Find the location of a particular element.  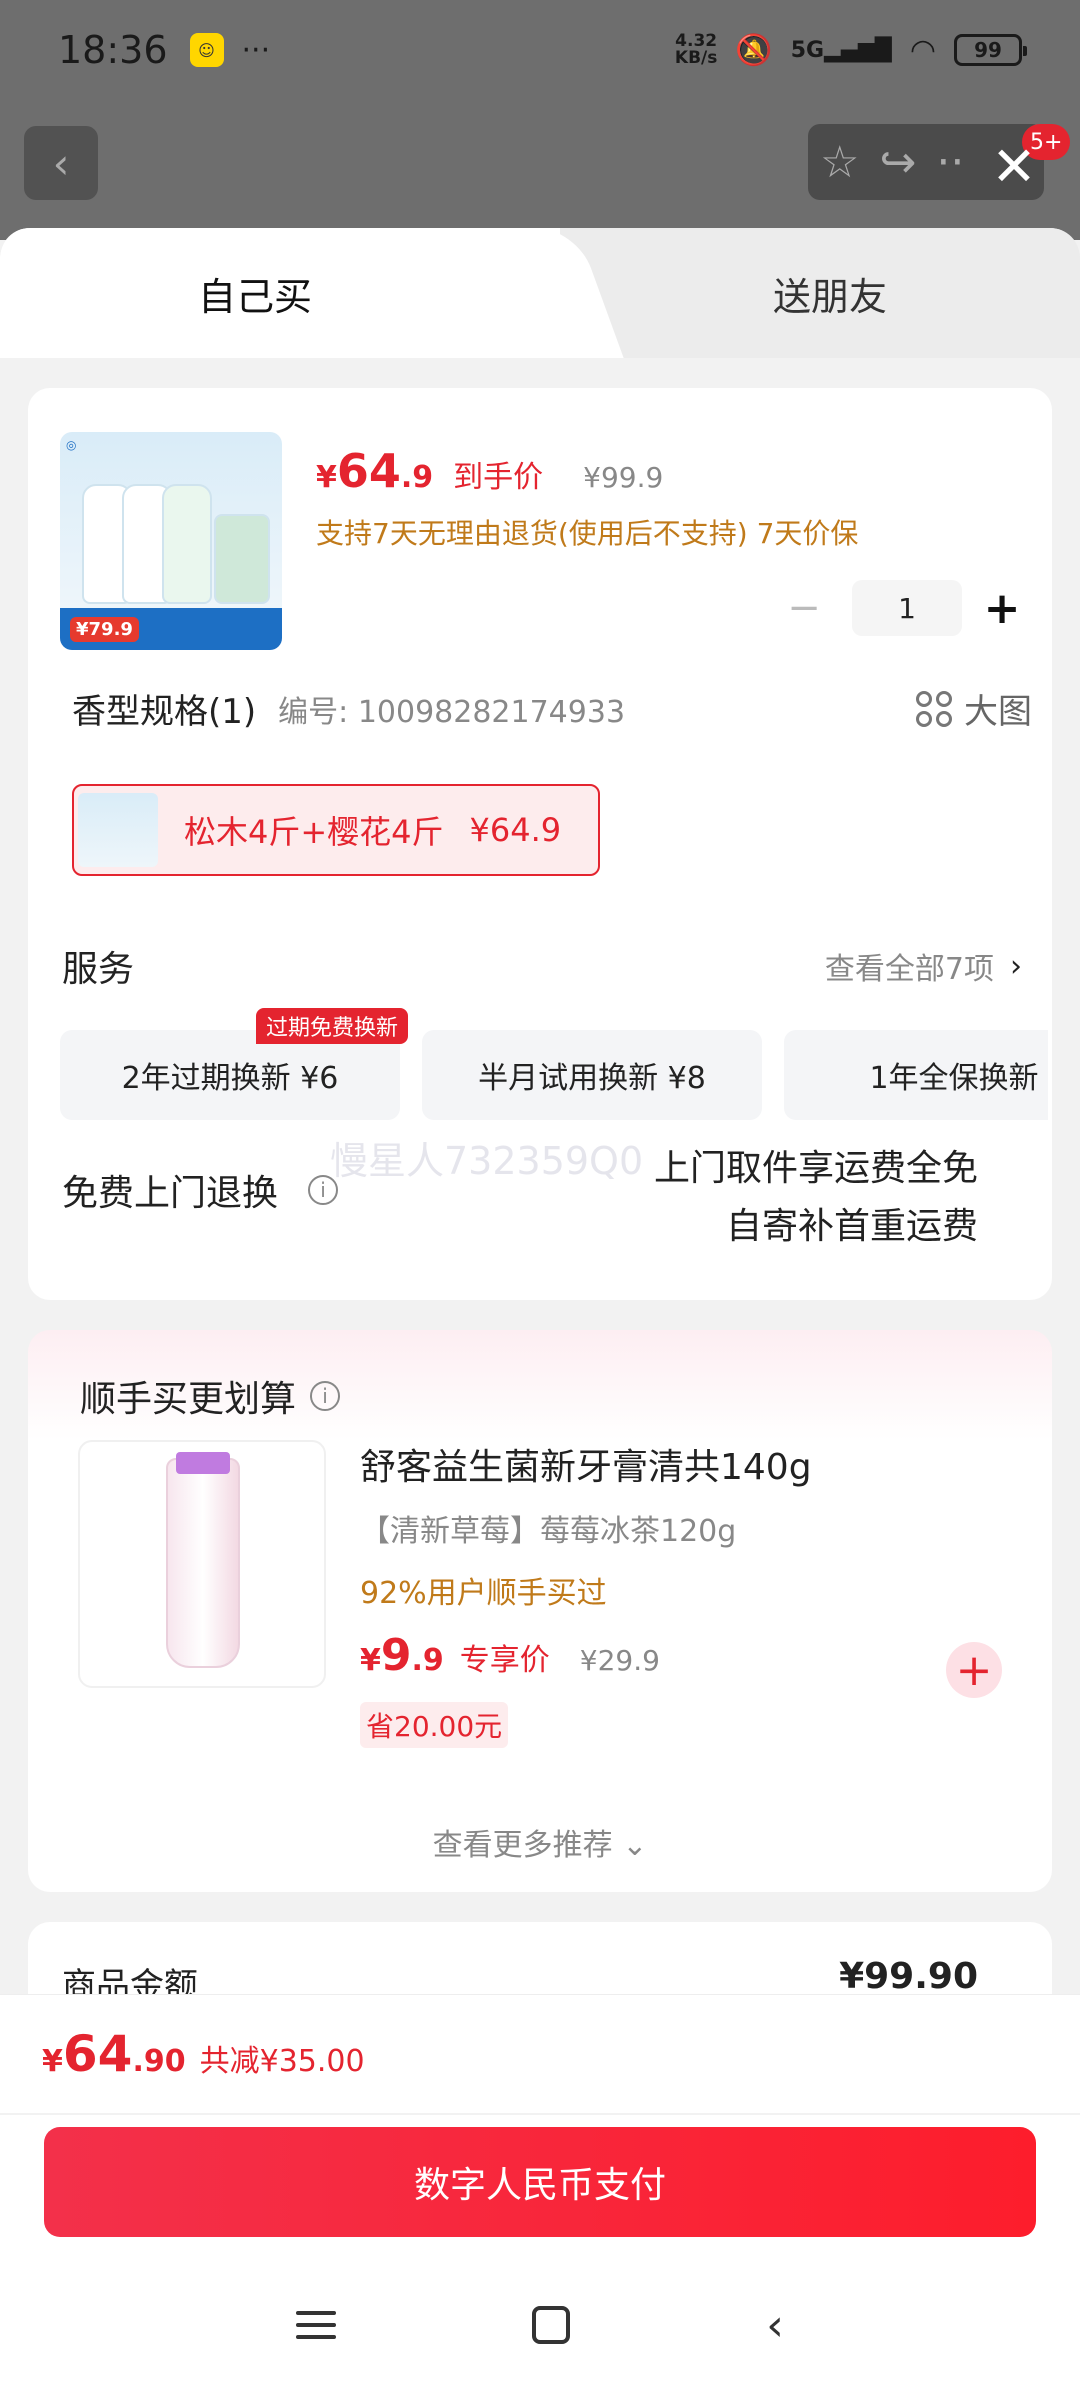

product-image: ◎ ¥79.9 is located at coordinates (171, 541).